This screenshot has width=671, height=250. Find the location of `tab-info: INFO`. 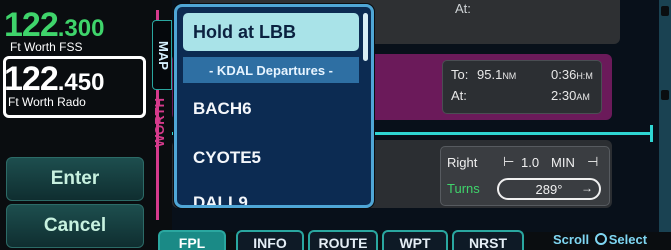

tab-info: INFO is located at coordinates (270, 240).